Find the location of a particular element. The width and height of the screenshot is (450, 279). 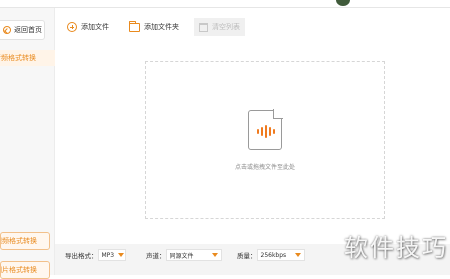

sidebar-item-audio-convert: 音频格式转换 is located at coordinates (27, 58).